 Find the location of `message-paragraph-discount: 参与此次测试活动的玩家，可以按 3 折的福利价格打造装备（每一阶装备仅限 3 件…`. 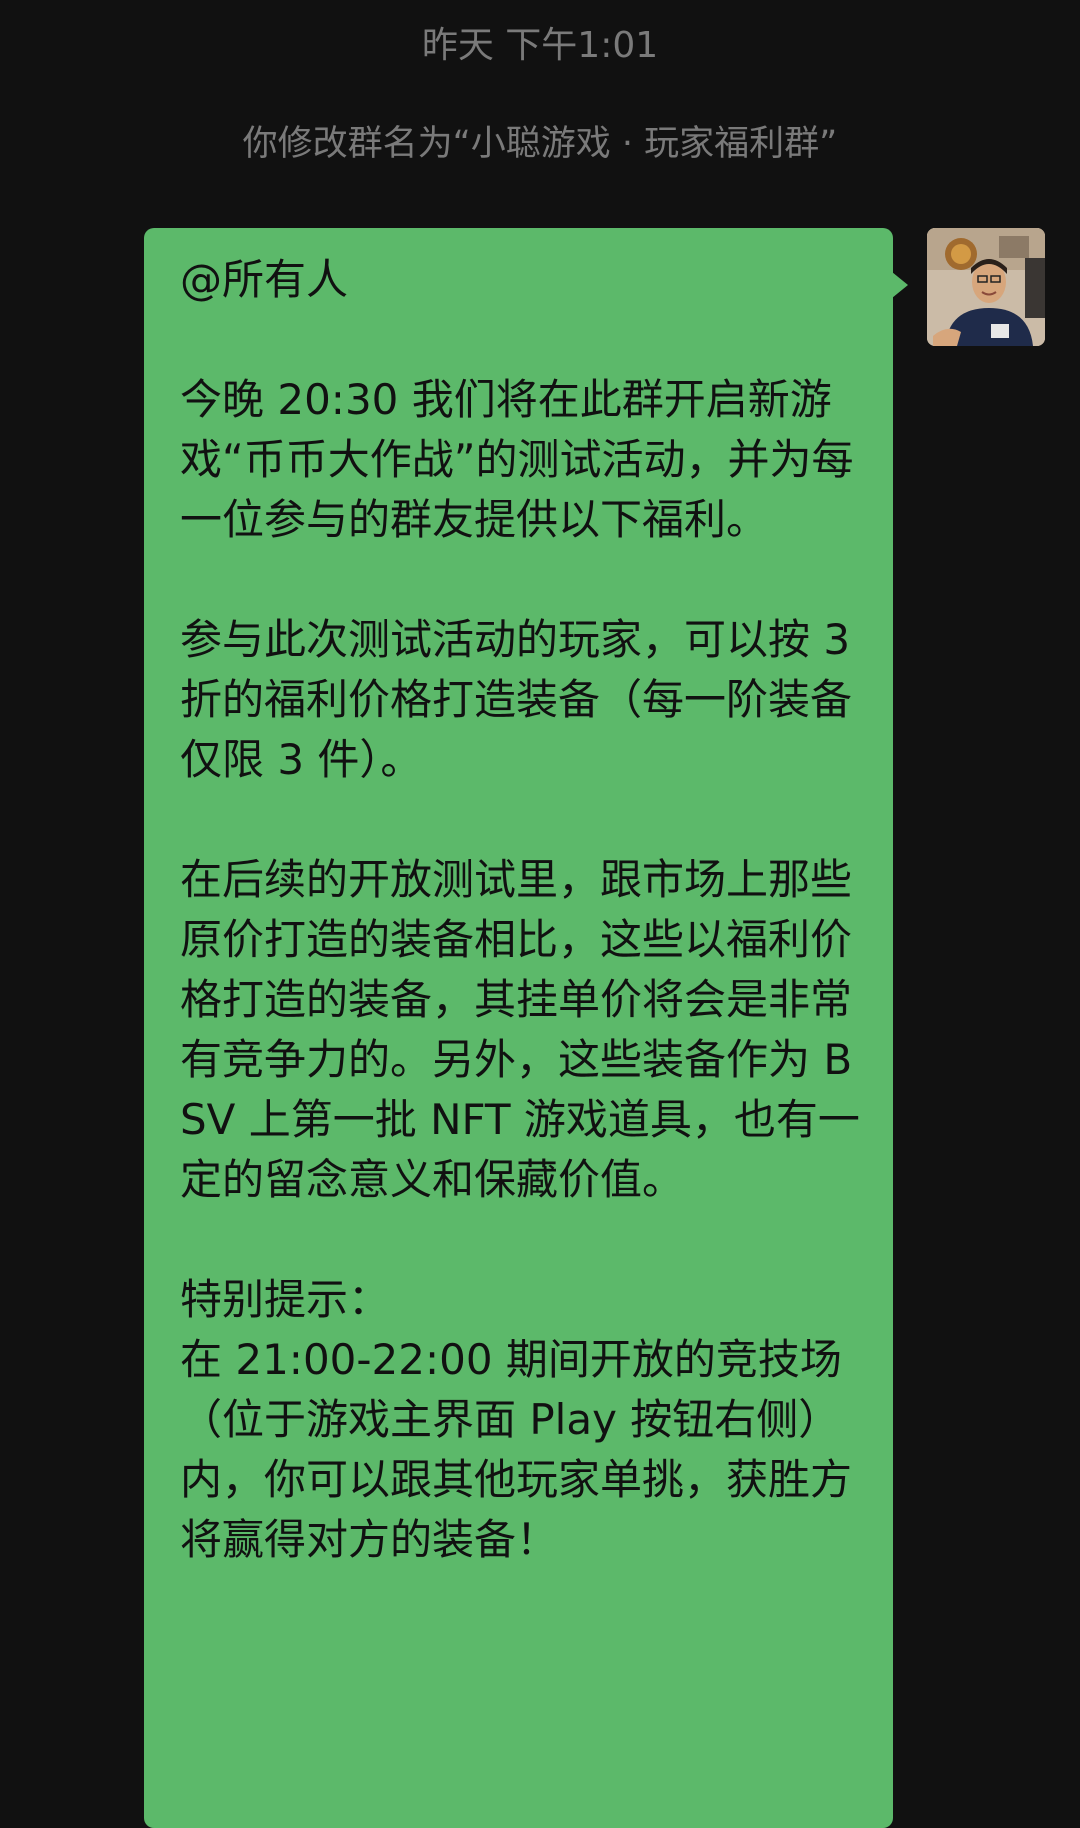

message-paragraph-discount: 参与此次测试活动的玩家，可以按 3 折的福利价格打造装备（每一阶装备仅限 3 件… is located at coordinates (522, 699).